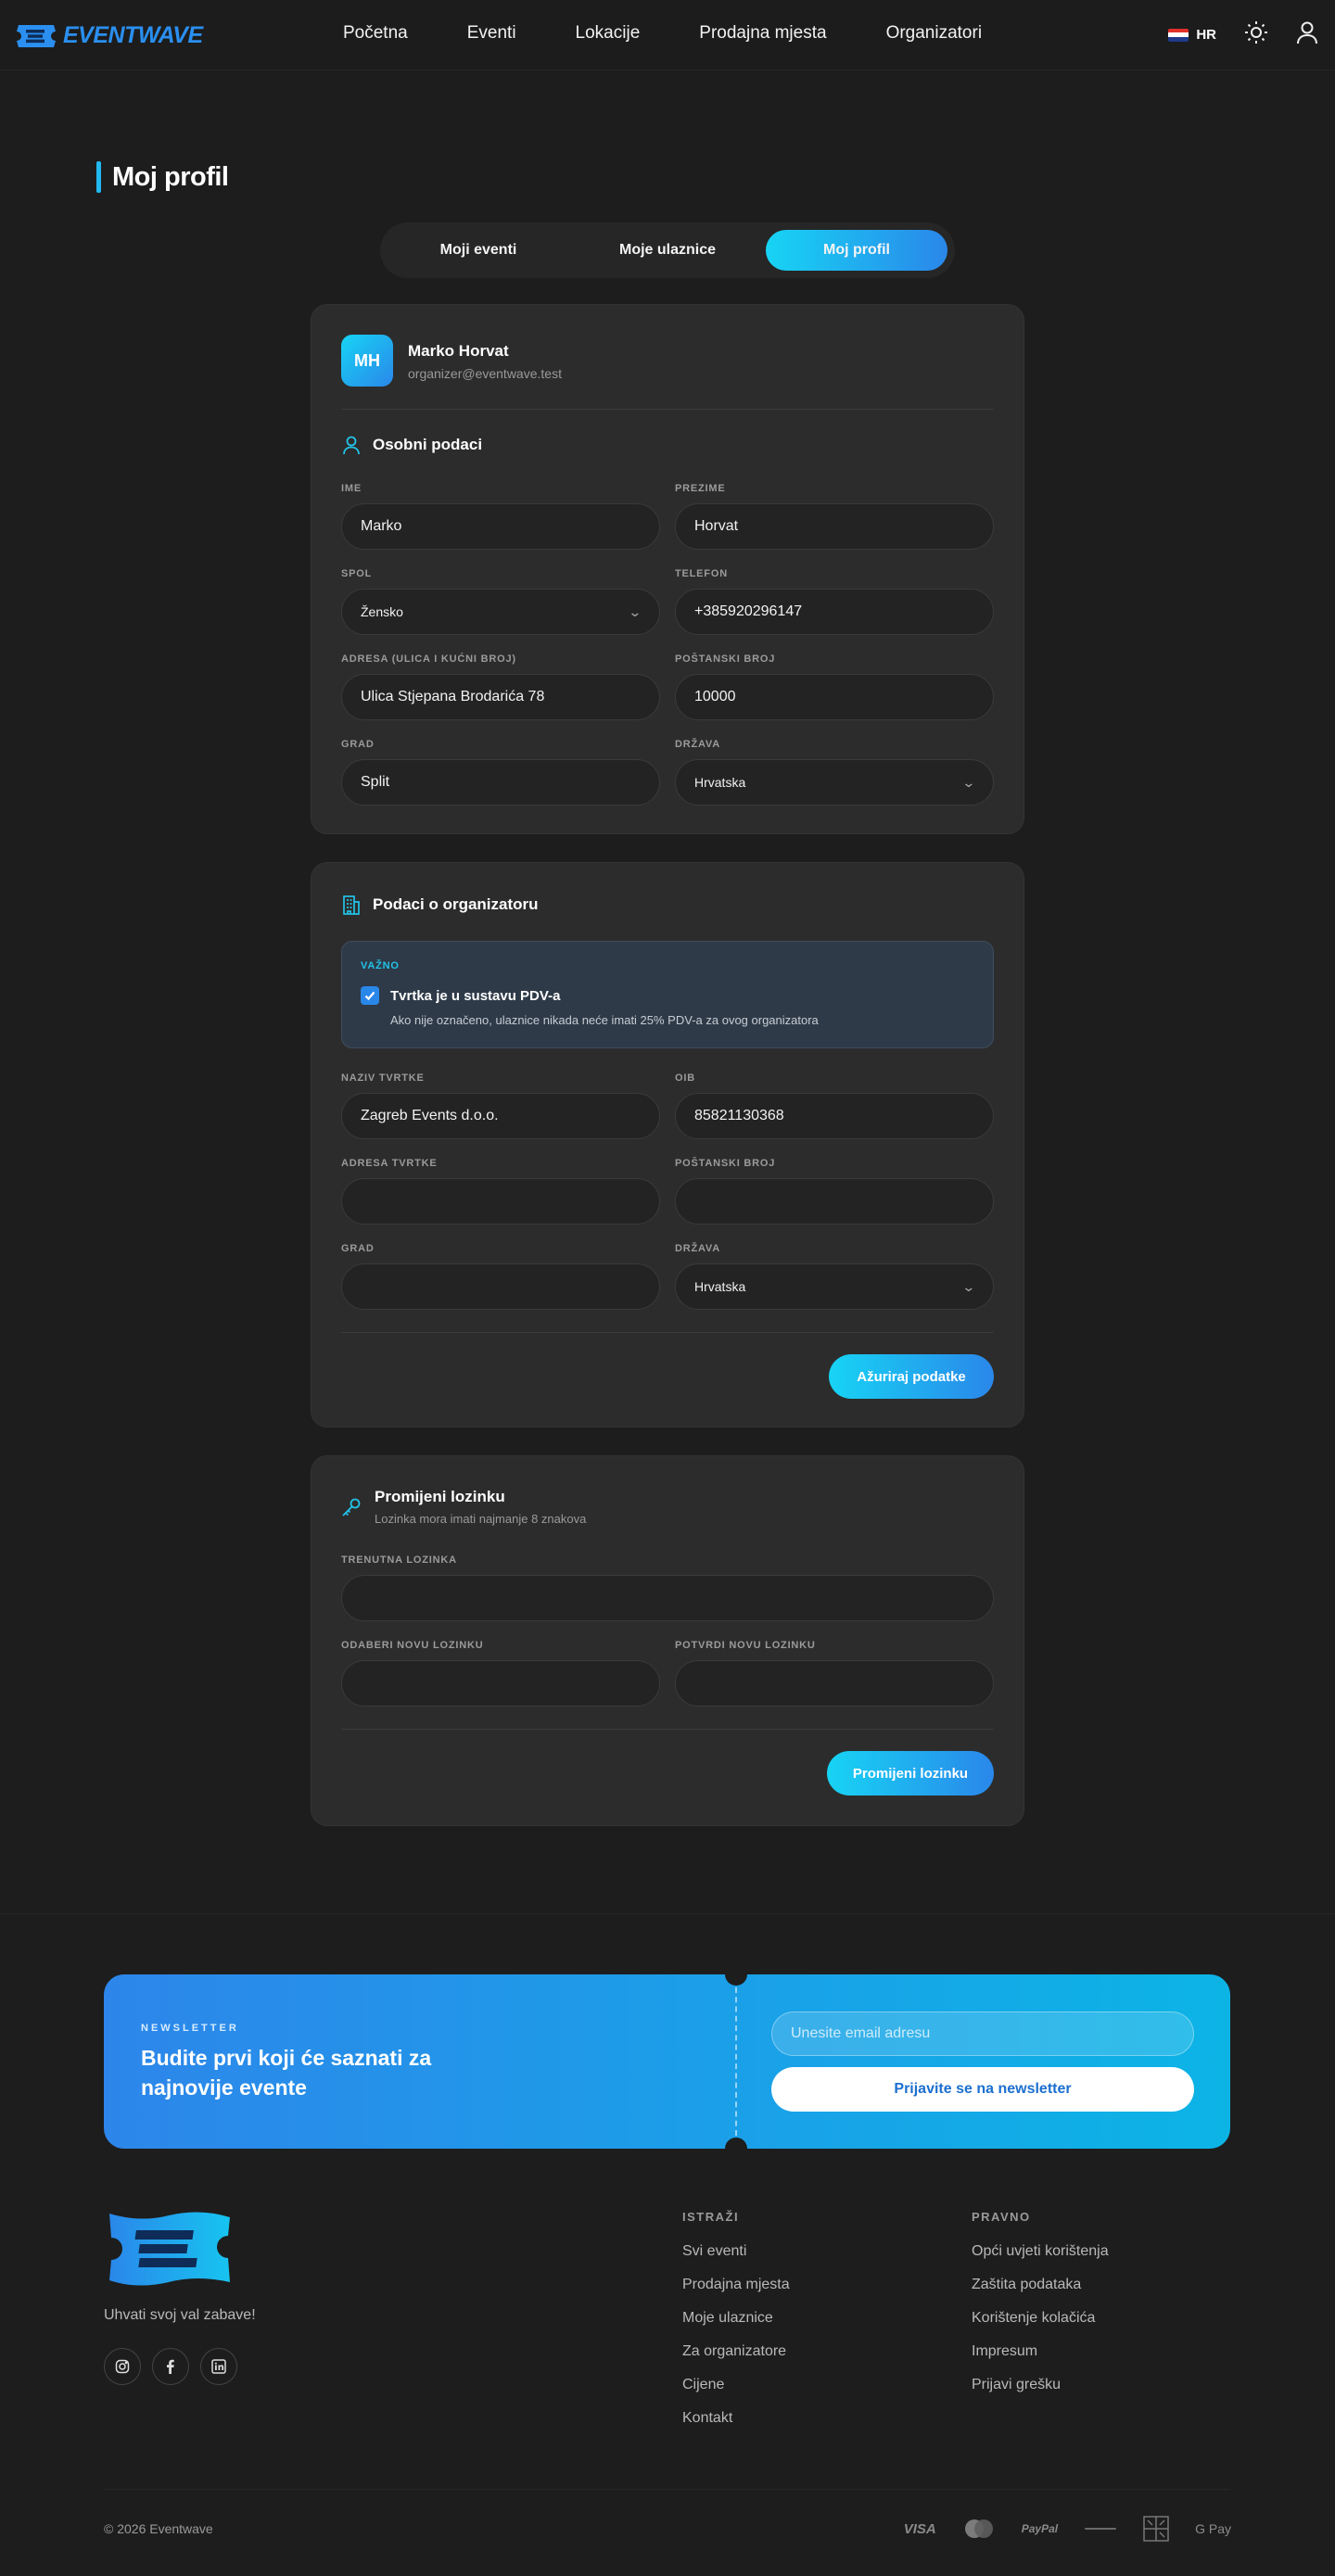 The width and height of the screenshot is (1335, 2576). Describe the element at coordinates (736, 2061) in the screenshot. I see `ticket-perforation` at that location.